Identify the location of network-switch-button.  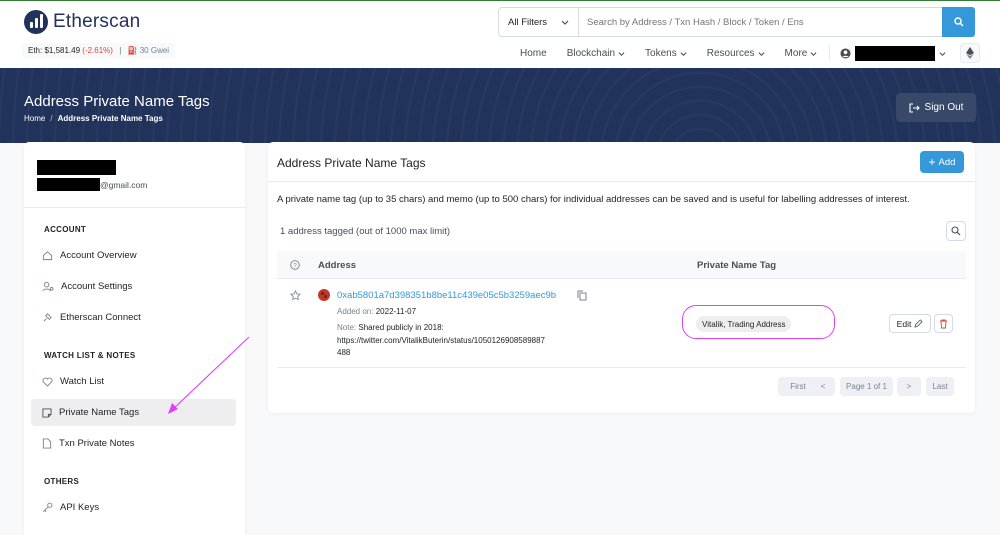
(970, 53).